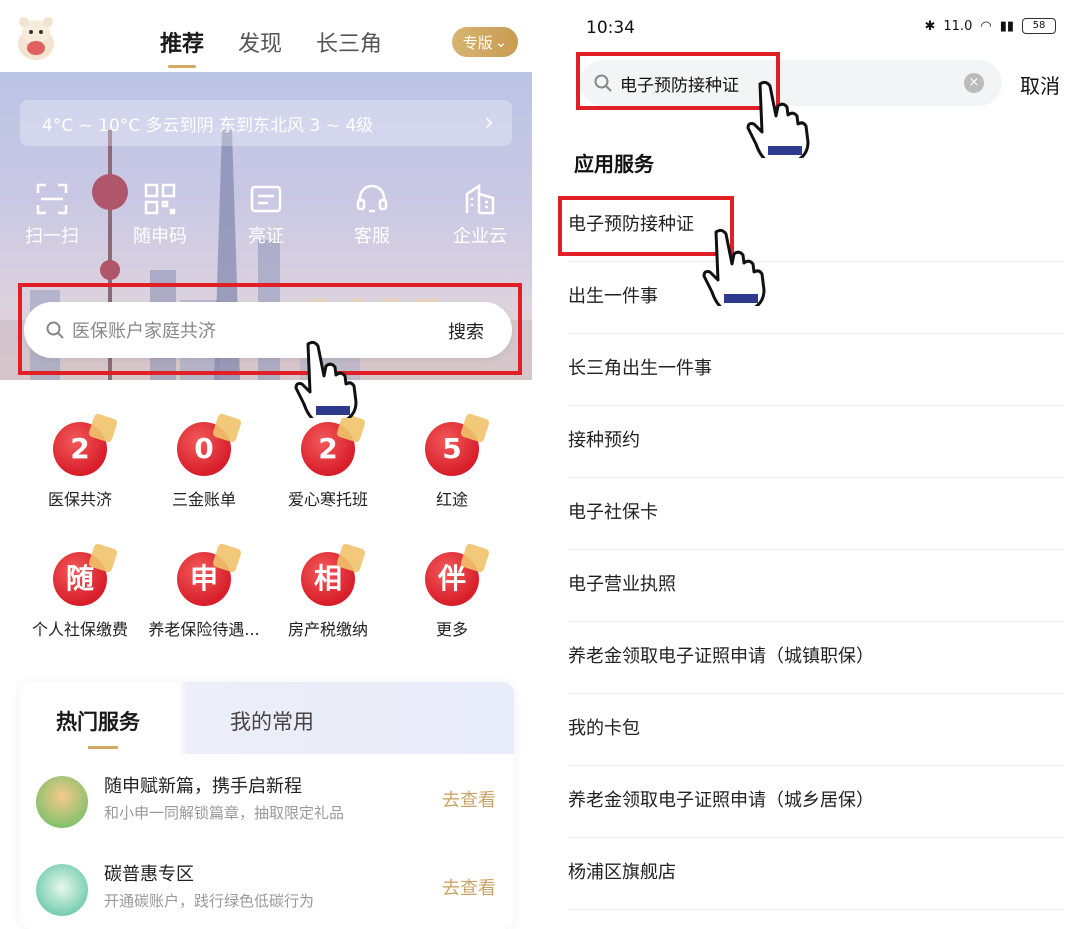 Image resolution: width=1080 pixels, height=929 pixels. What do you see at coordinates (209, 901) in the screenshot?
I see `hot-item-subtitle: 开通碳账户，践行绿色低碳行为` at bounding box center [209, 901].